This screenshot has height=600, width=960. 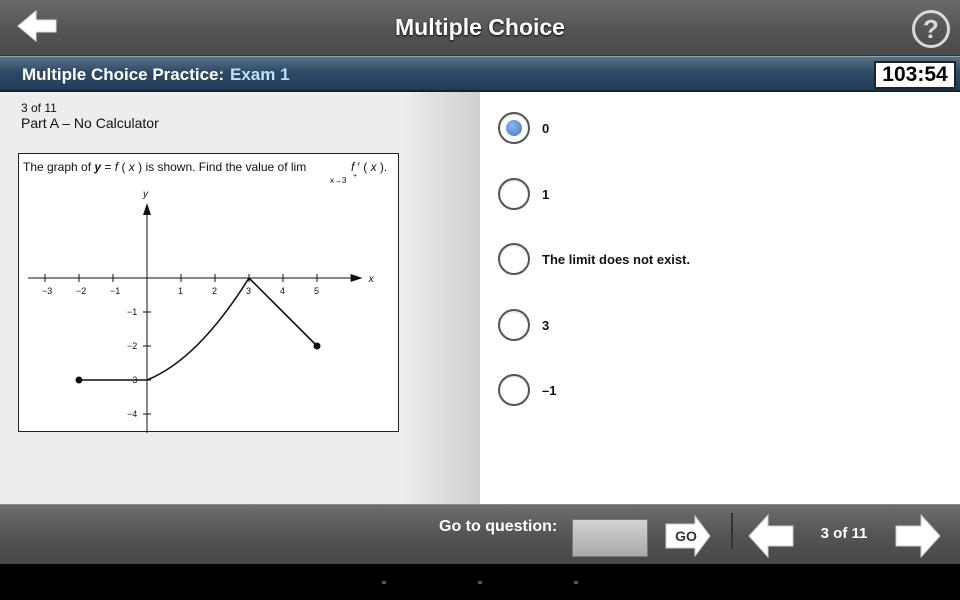 What do you see at coordinates (546, 194) in the screenshot?
I see `choice-label: 1` at bounding box center [546, 194].